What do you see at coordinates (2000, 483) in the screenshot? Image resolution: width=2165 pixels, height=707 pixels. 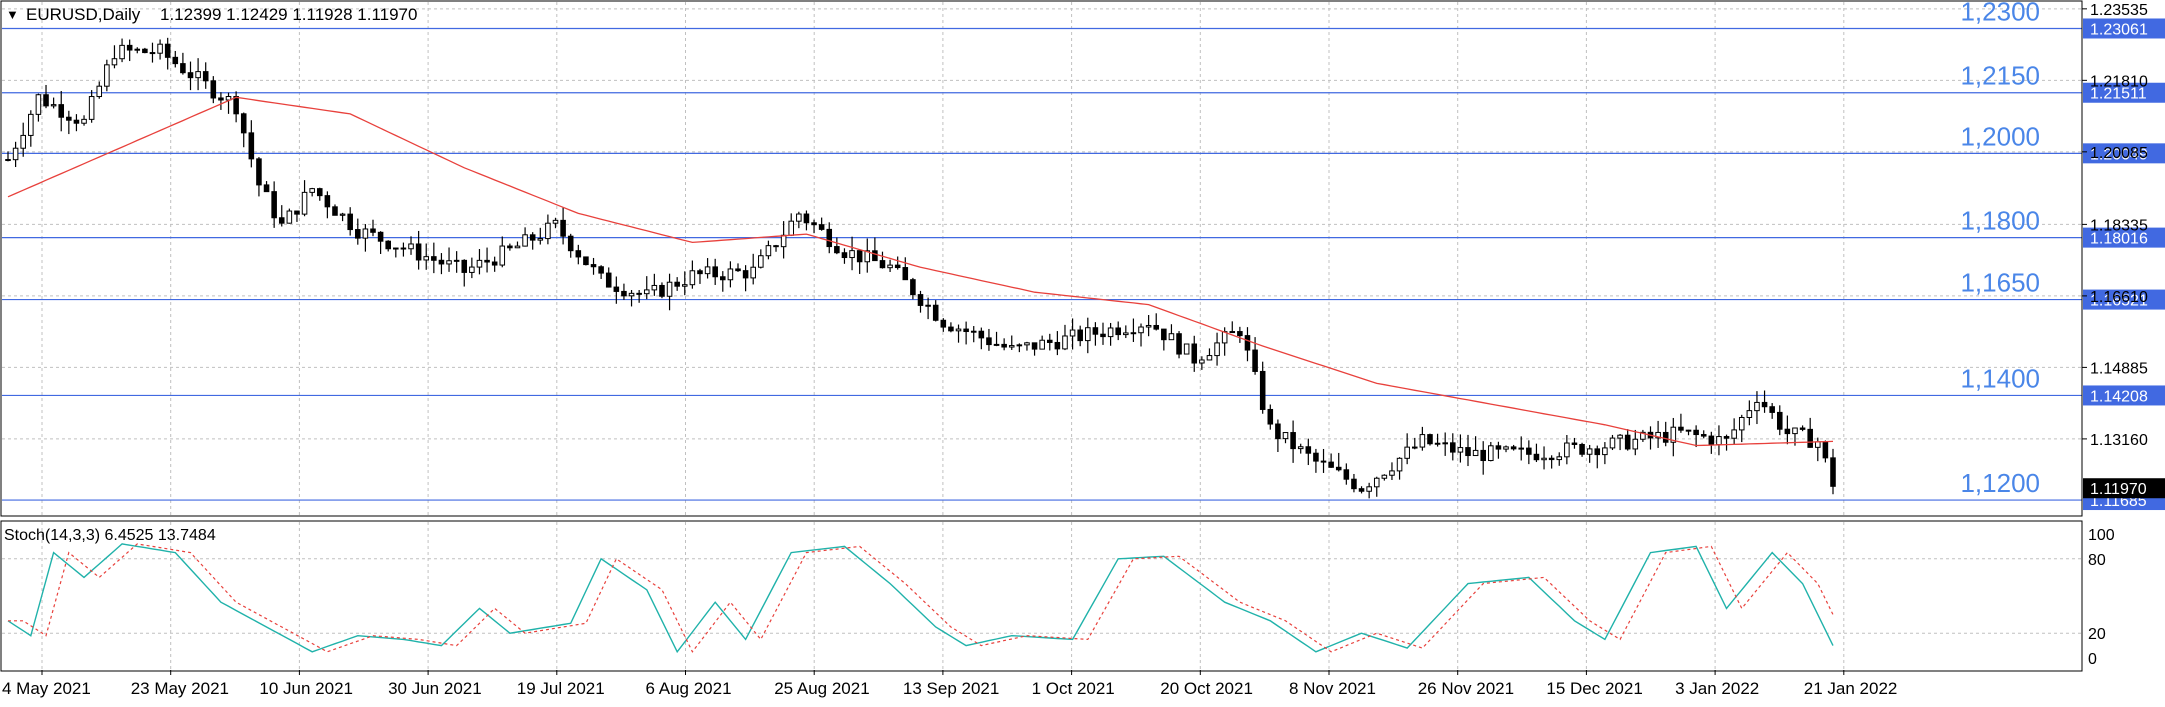 I see `level-label: 1,1200` at bounding box center [2000, 483].